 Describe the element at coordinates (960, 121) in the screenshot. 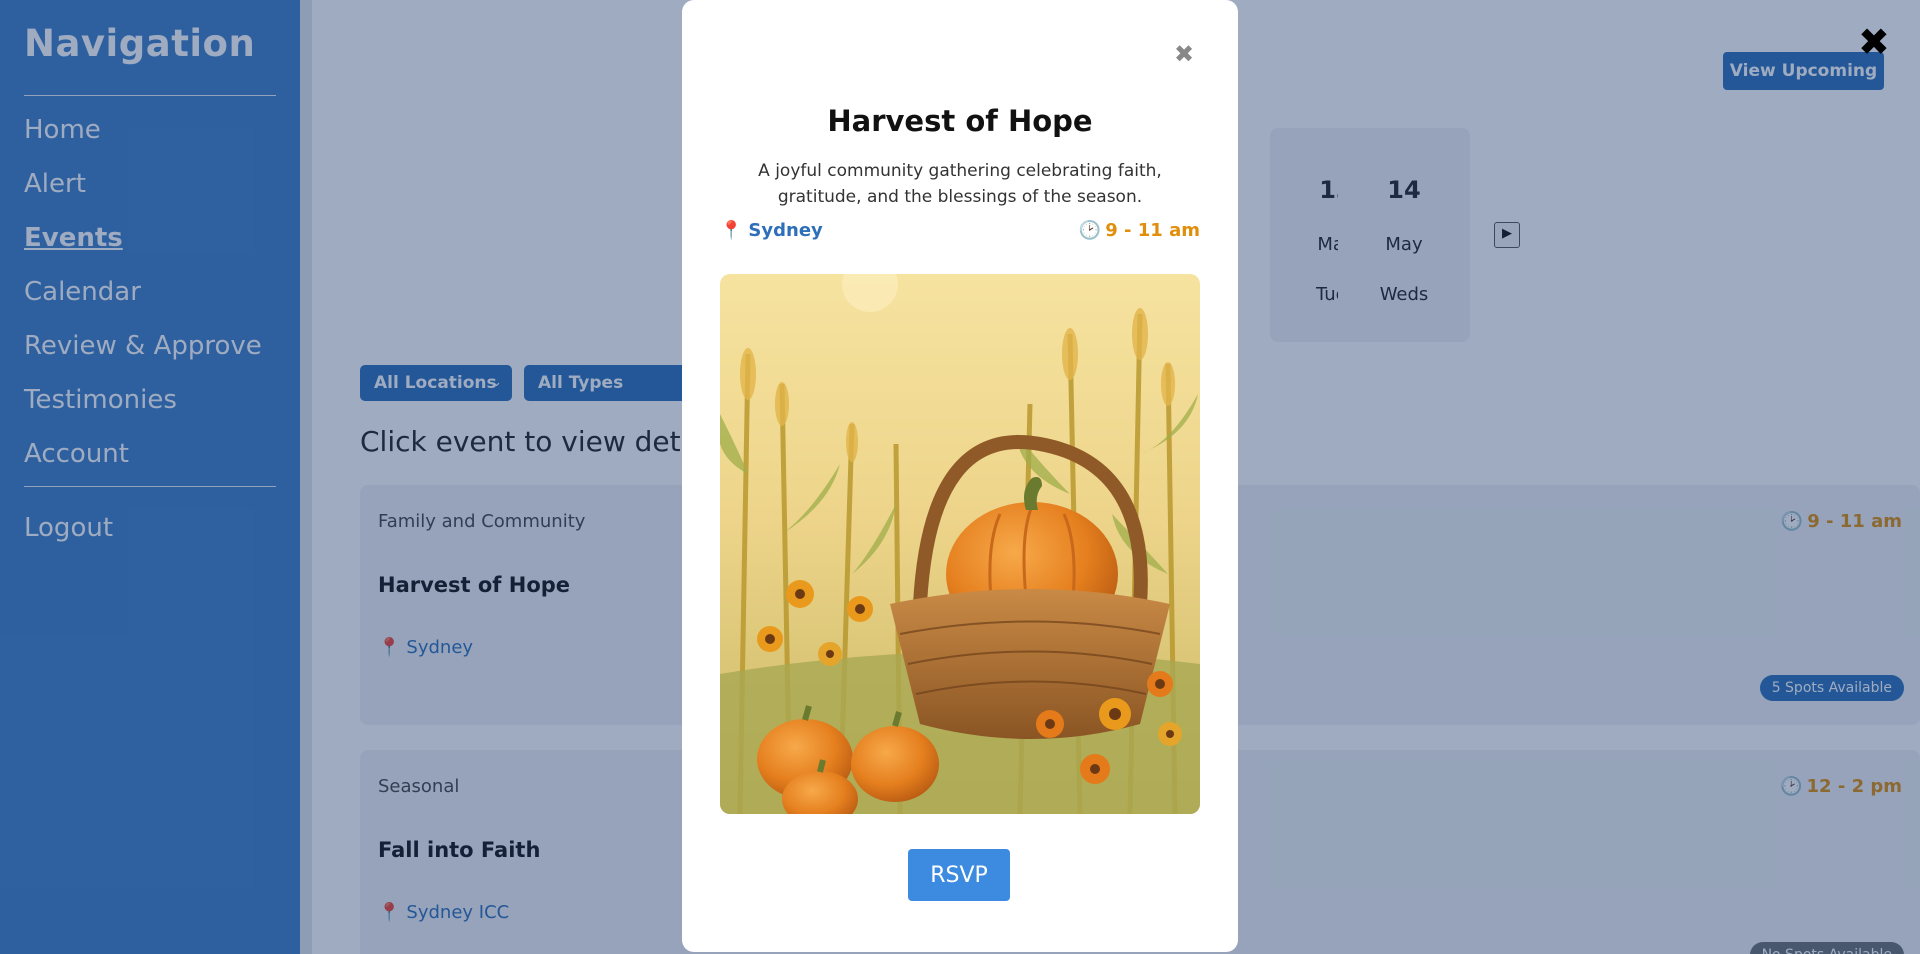

I see `modal-title: Harvest of Hope` at that location.